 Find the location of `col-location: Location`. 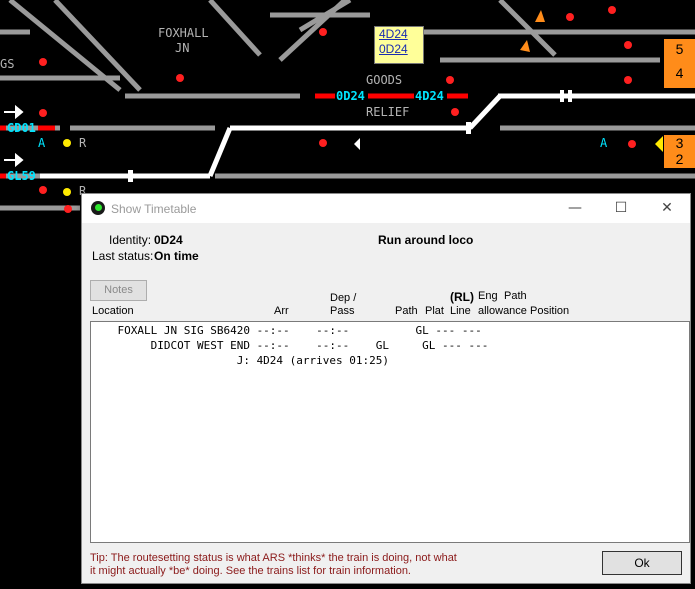

col-location: Location is located at coordinates (113, 311).